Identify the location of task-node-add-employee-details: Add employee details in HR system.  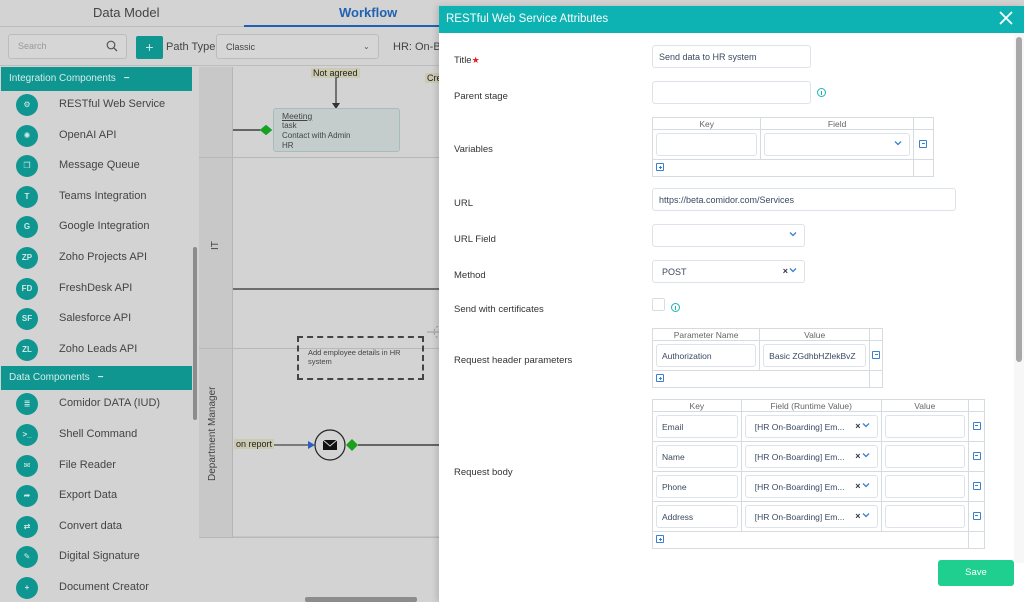
(360, 358).